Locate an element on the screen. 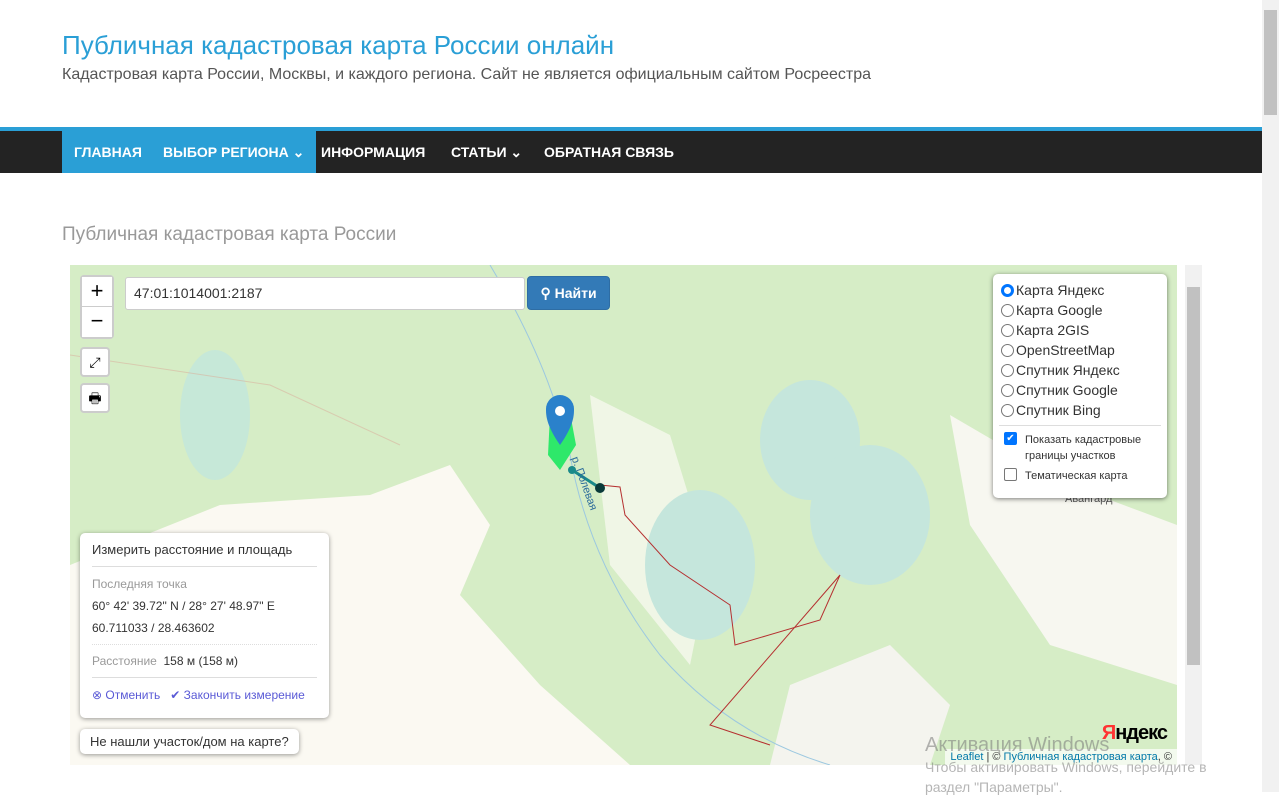 This screenshot has width=1279, height=797. fullscreen-icon: ⤢ is located at coordinates (95, 362).